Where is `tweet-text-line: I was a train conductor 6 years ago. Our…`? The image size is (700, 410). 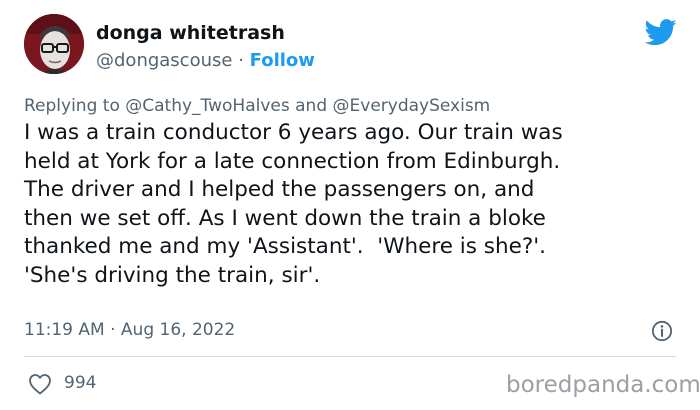
tweet-text-line: I was a train conductor 6 years ago. Our… is located at coordinates (293, 132).